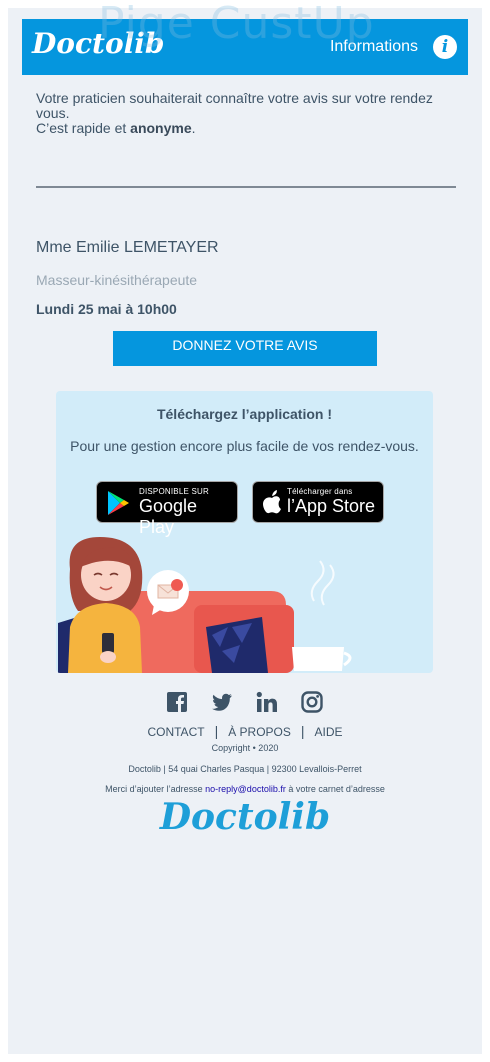 This screenshot has height=1062, width=490. What do you see at coordinates (177, 702) in the screenshot?
I see `facebook-icon` at bounding box center [177, 702].